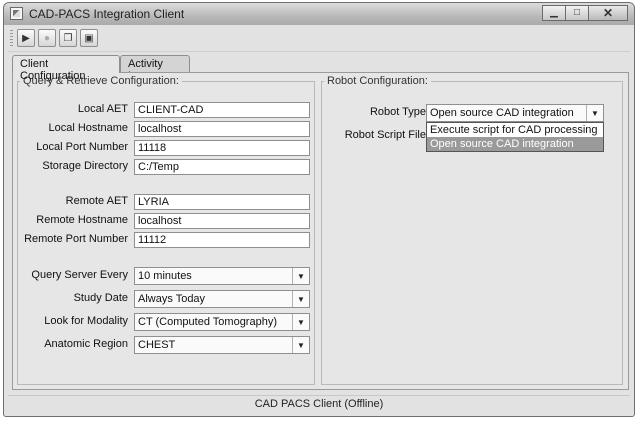  Describe the element at coordinates (222, 240) in the screenshot. I see `remote-port-input: 11112` at that location.